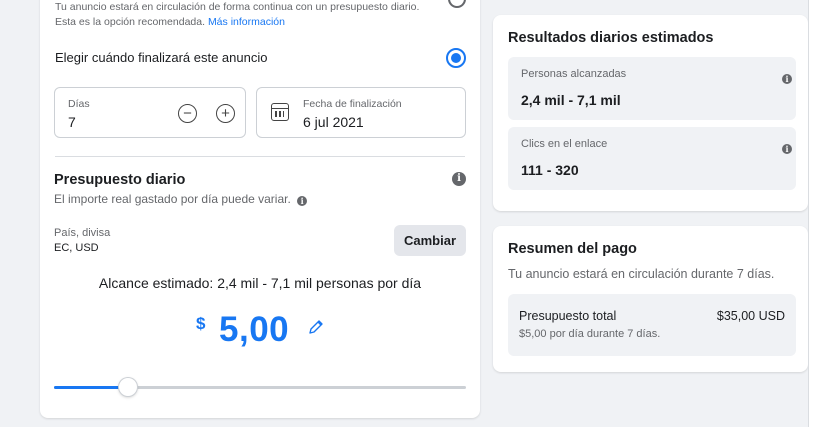  I want to click on end-date-label: Fecha de finalización, so click(352, 104).